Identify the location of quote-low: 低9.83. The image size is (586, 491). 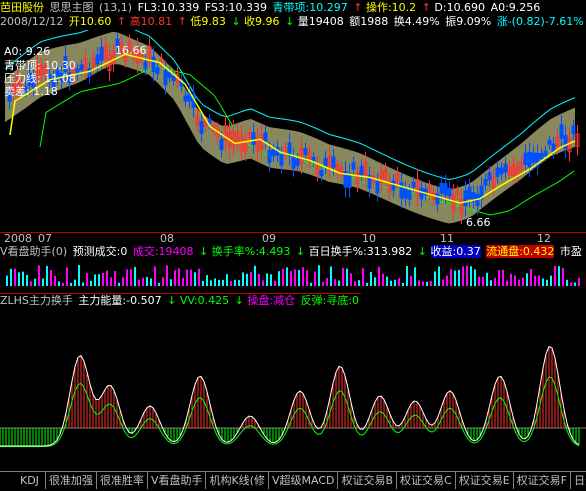
(208, 21).